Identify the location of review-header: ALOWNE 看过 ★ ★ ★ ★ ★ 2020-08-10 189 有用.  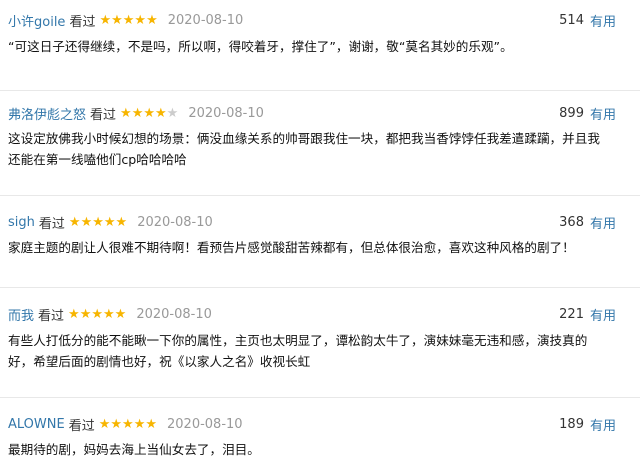
(312, 424).